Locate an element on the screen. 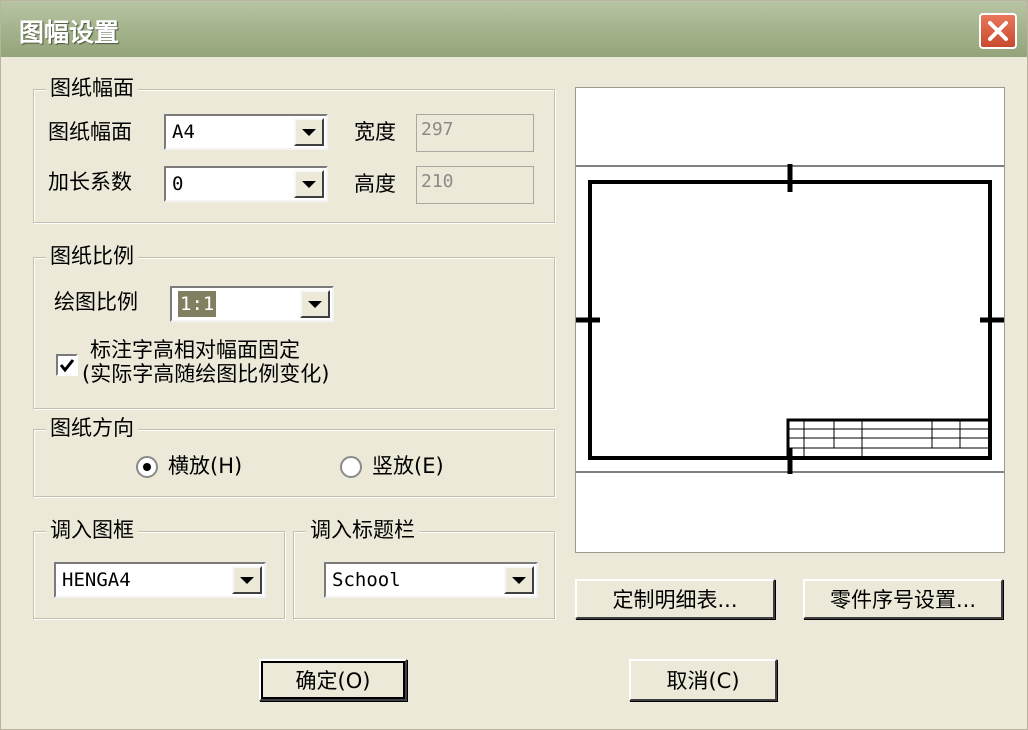 The image size is (1028, 730). scale-select: 1:1 is located at coordinates (252, 304).